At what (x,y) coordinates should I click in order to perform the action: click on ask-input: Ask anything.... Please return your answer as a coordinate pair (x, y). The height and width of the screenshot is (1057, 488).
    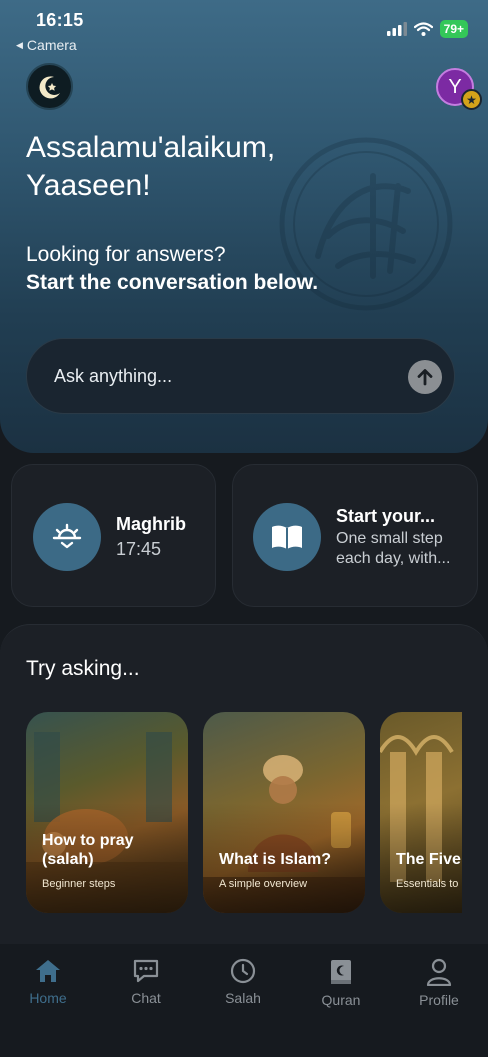
    Looking at the image, I should click on (240, 376).